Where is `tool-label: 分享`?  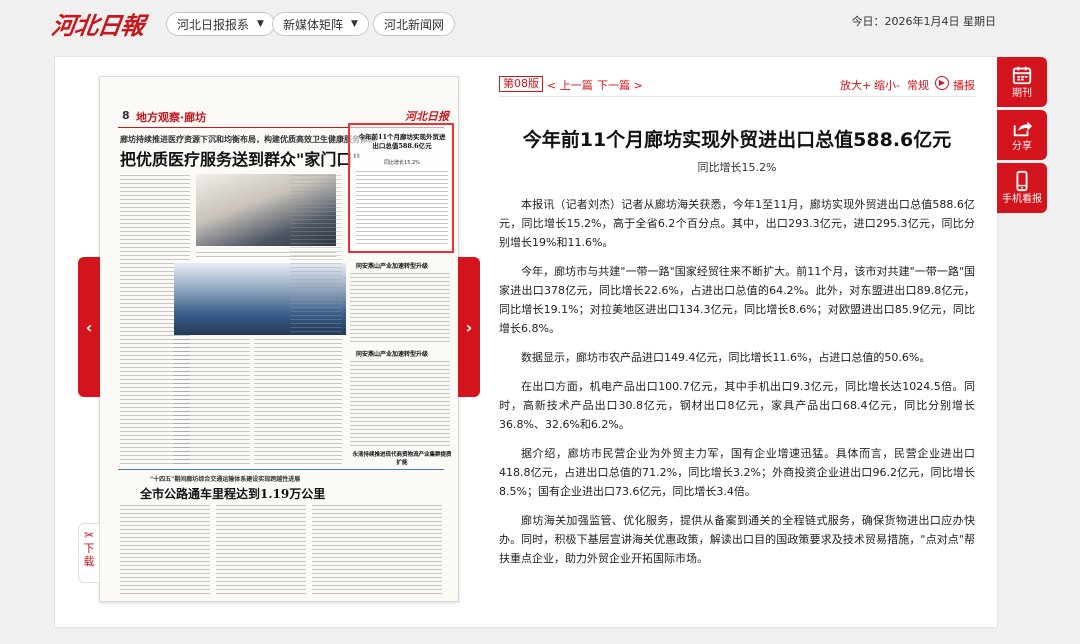
tool-label: 分享 is located at coordinates (1022, 146).